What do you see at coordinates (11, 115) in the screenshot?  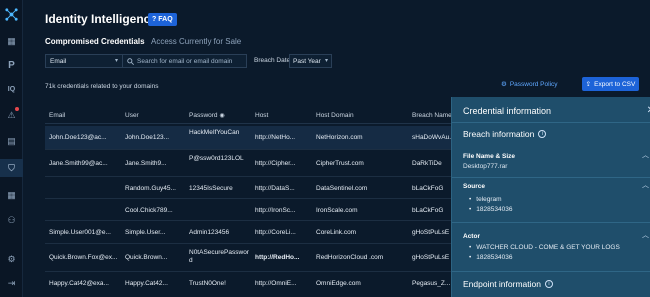 I see `alert-icon: ⚠` at bounding box center [11, 115].